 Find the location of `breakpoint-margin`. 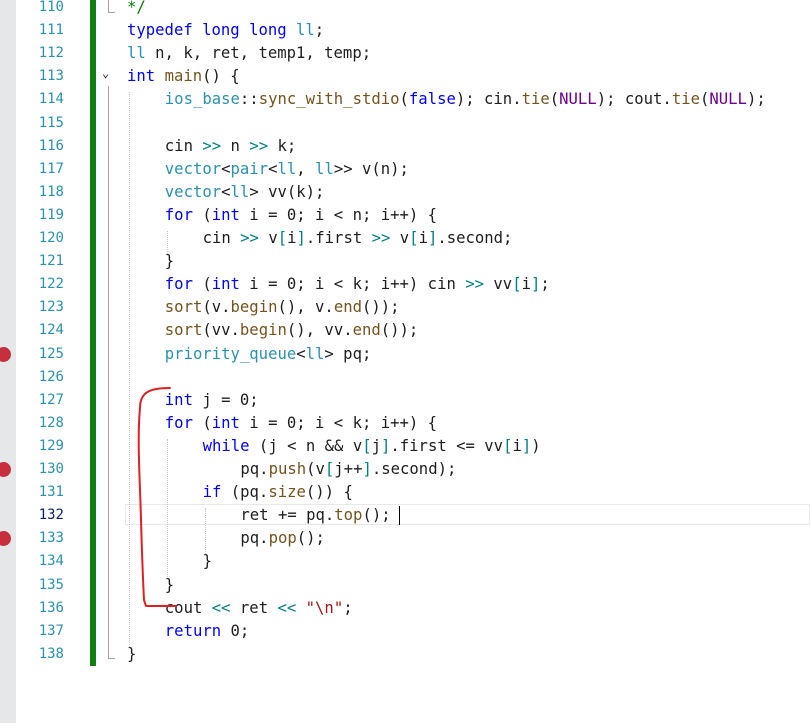

breakpoint-margin is located at coordinates (8, 361).